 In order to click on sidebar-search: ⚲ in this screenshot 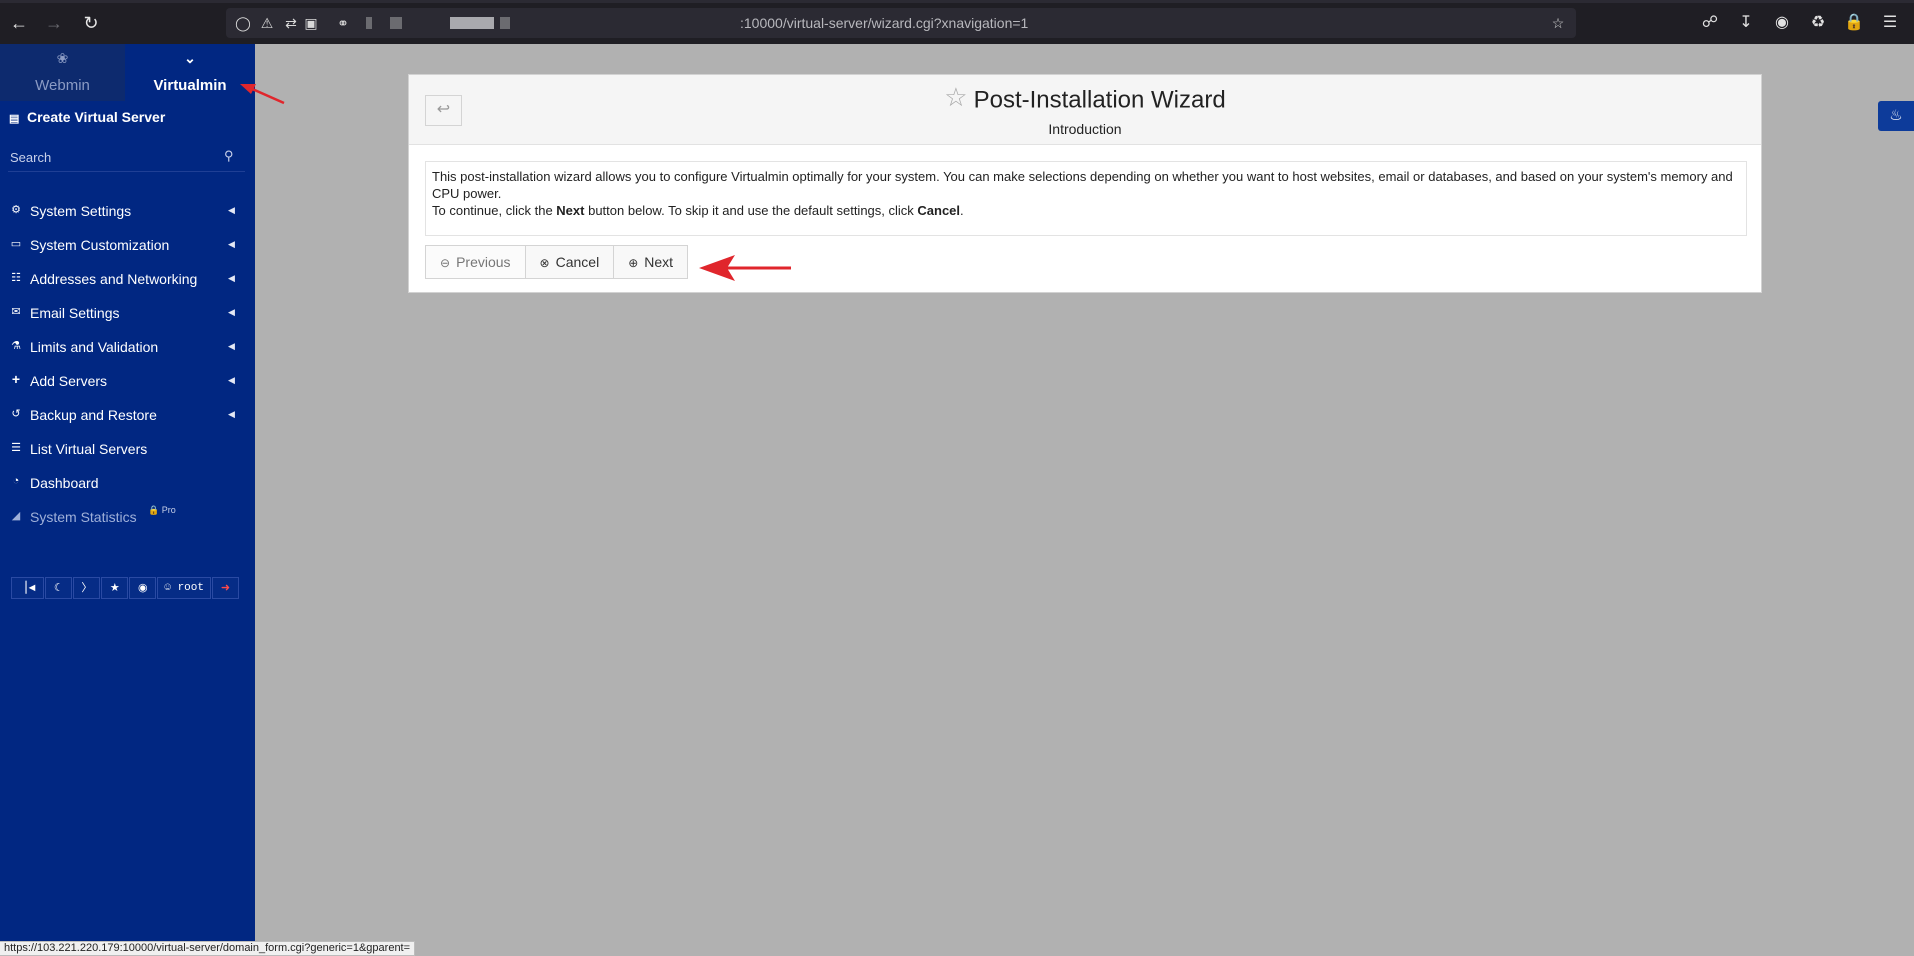, I will do `click(127, 158)`.